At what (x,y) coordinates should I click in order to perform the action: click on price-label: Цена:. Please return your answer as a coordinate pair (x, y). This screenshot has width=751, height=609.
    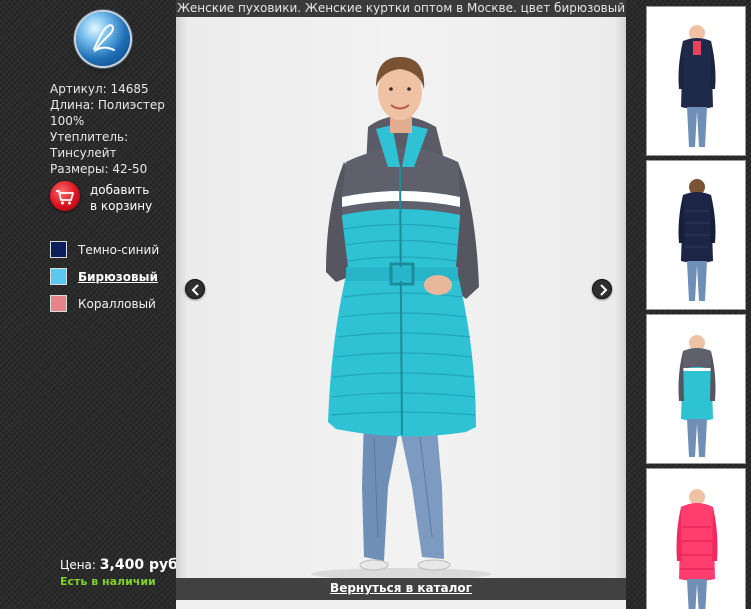
    Looking at the image, I should click on (78, 565).